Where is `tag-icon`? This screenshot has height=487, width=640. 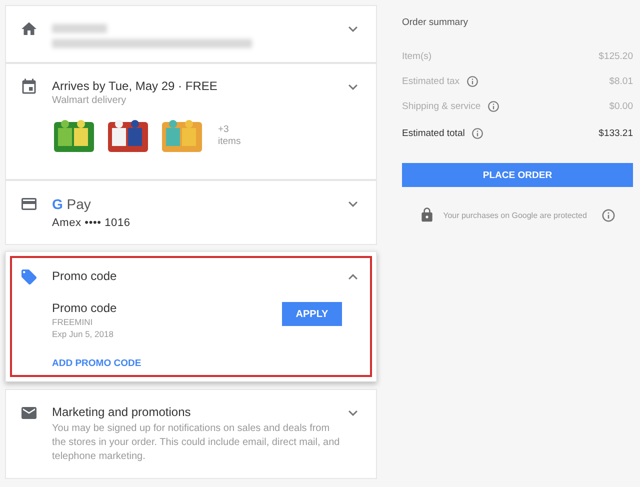
tag-icon is located at coordinates (29, 277).